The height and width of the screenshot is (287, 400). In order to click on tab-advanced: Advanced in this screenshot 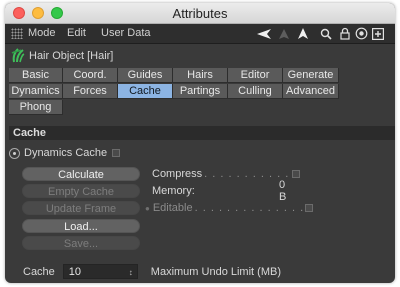, I will do `click(311, 91)`.